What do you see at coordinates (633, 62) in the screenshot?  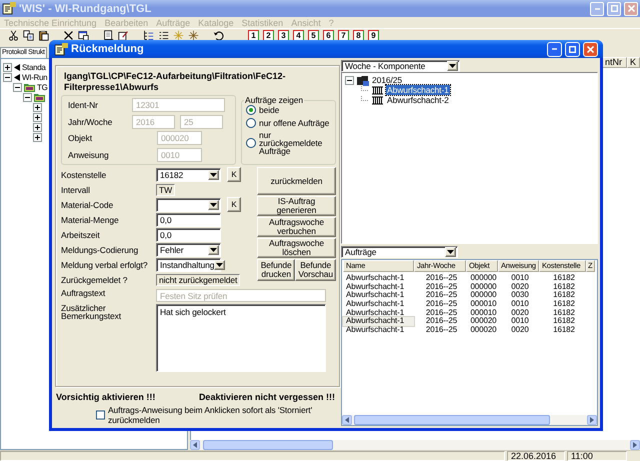 I see `column-header: K` at bounding box center [633, 62].